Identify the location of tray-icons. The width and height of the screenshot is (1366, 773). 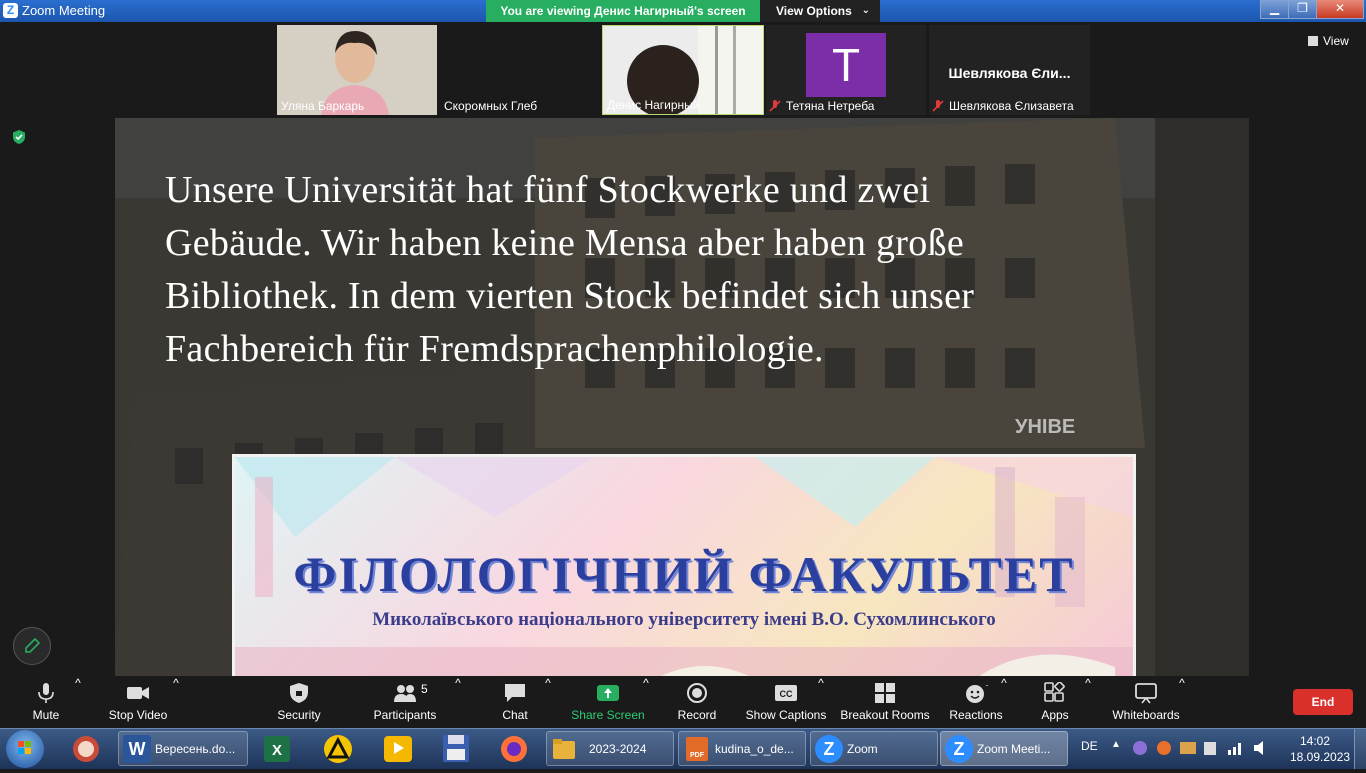
(1202, 749).